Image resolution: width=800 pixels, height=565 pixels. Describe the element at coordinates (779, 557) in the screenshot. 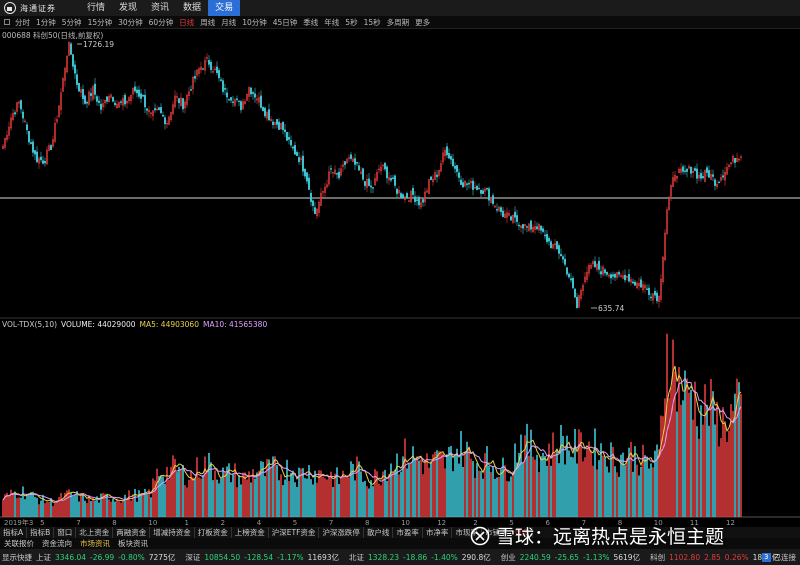

I see `connection-status: 3 已连接` at that location.